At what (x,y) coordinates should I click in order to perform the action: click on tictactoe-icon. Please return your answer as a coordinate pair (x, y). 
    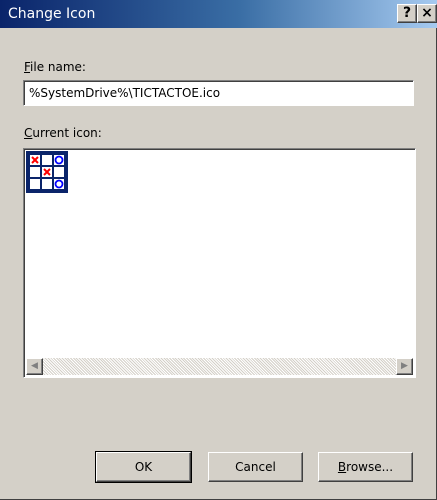
    Looking at the image, I should click on (47, 172).